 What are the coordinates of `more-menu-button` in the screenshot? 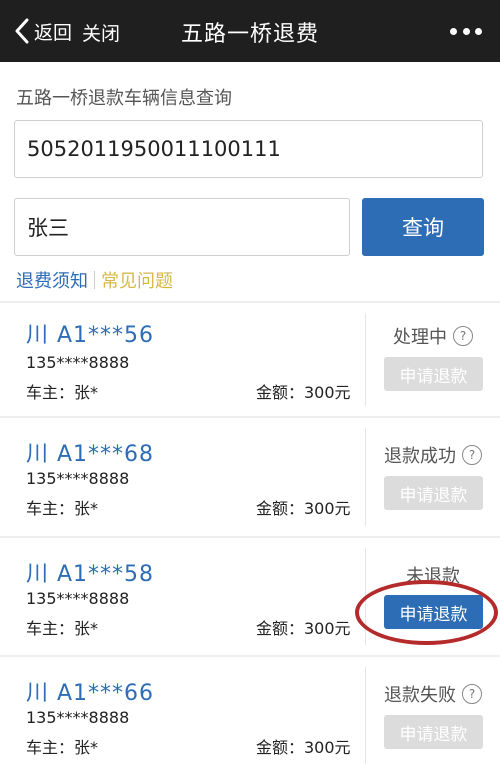 It's located at (466, 31).